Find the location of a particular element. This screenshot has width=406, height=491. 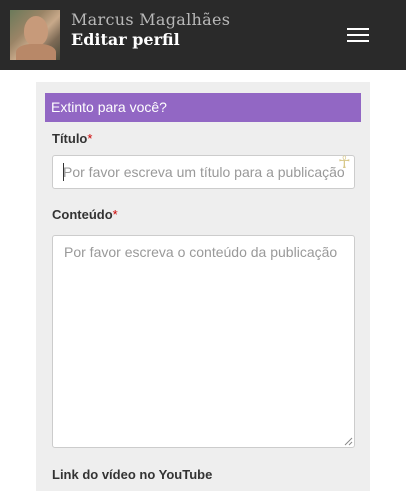

hamburger-menu-icon is located at coordinates (357, 36).